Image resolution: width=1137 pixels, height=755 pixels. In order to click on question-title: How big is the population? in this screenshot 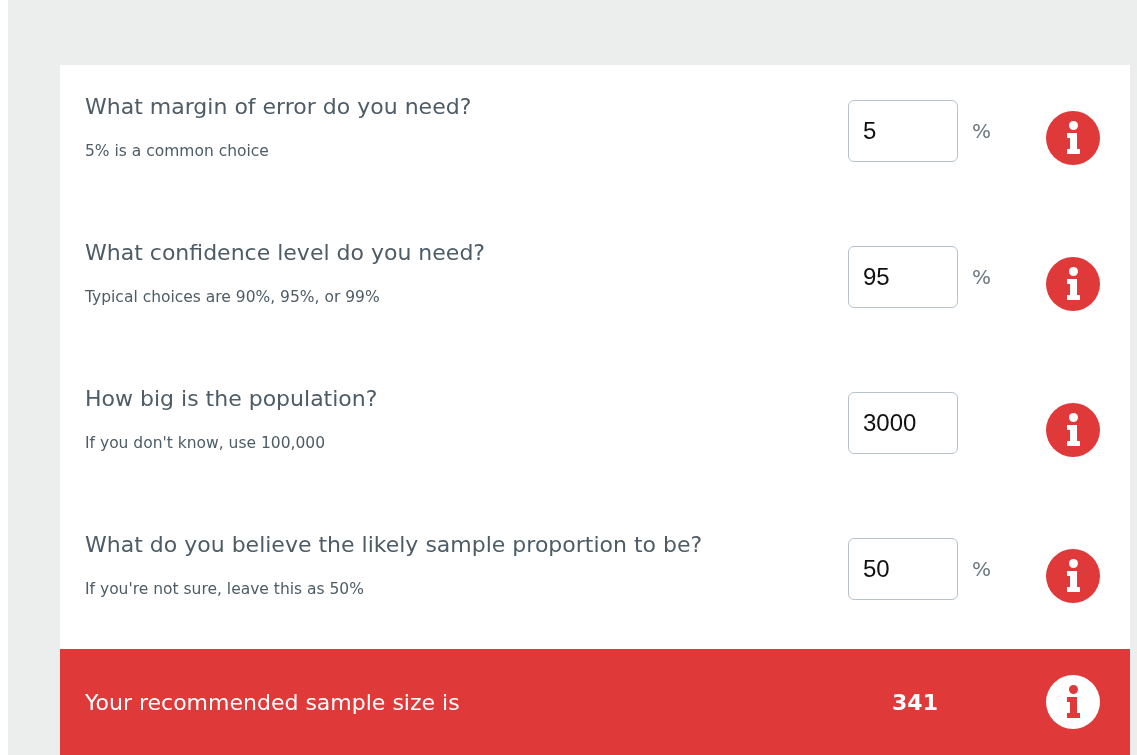, I will do `click(232, 399)`.